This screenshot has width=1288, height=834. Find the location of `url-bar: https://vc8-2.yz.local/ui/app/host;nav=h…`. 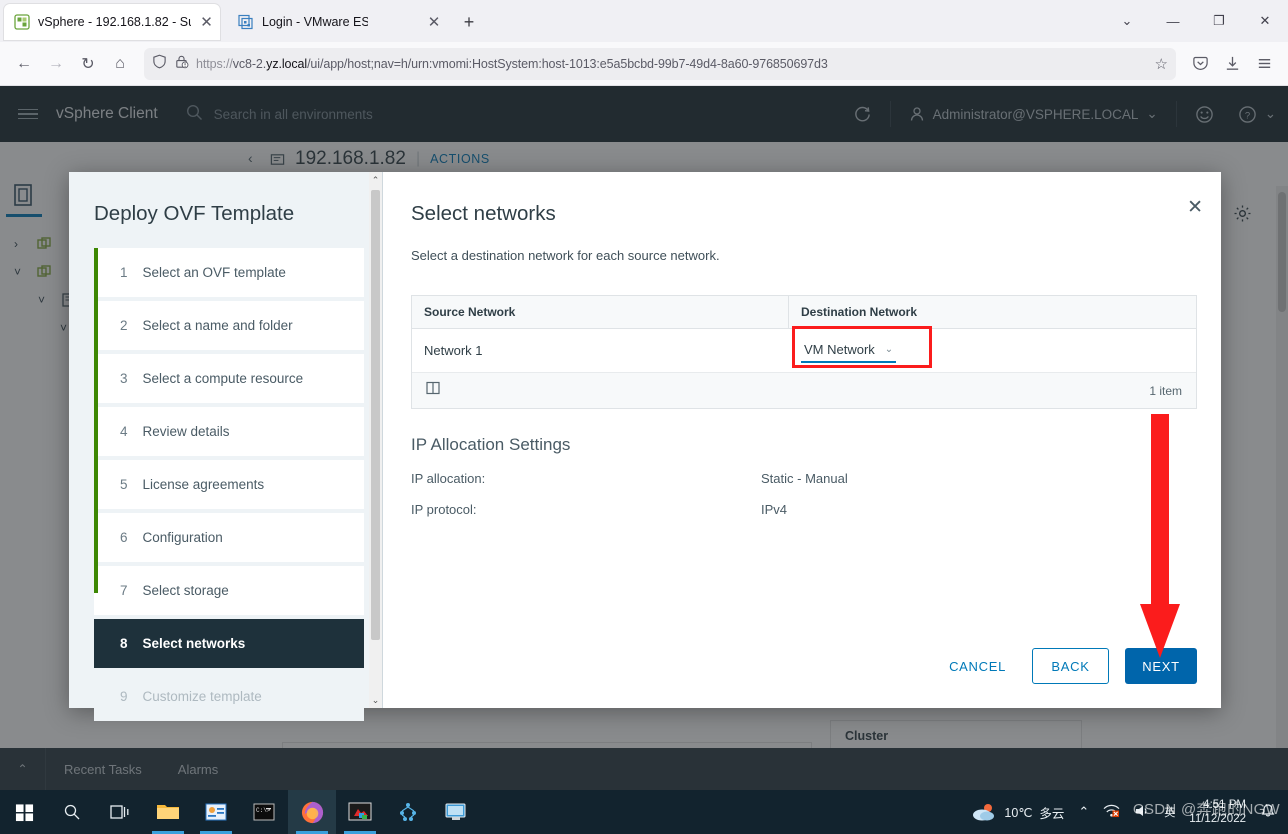

url-bar: https://vc8-2.yz.local/ui/app/host;nav=h… is located at coordinates (660, 63).